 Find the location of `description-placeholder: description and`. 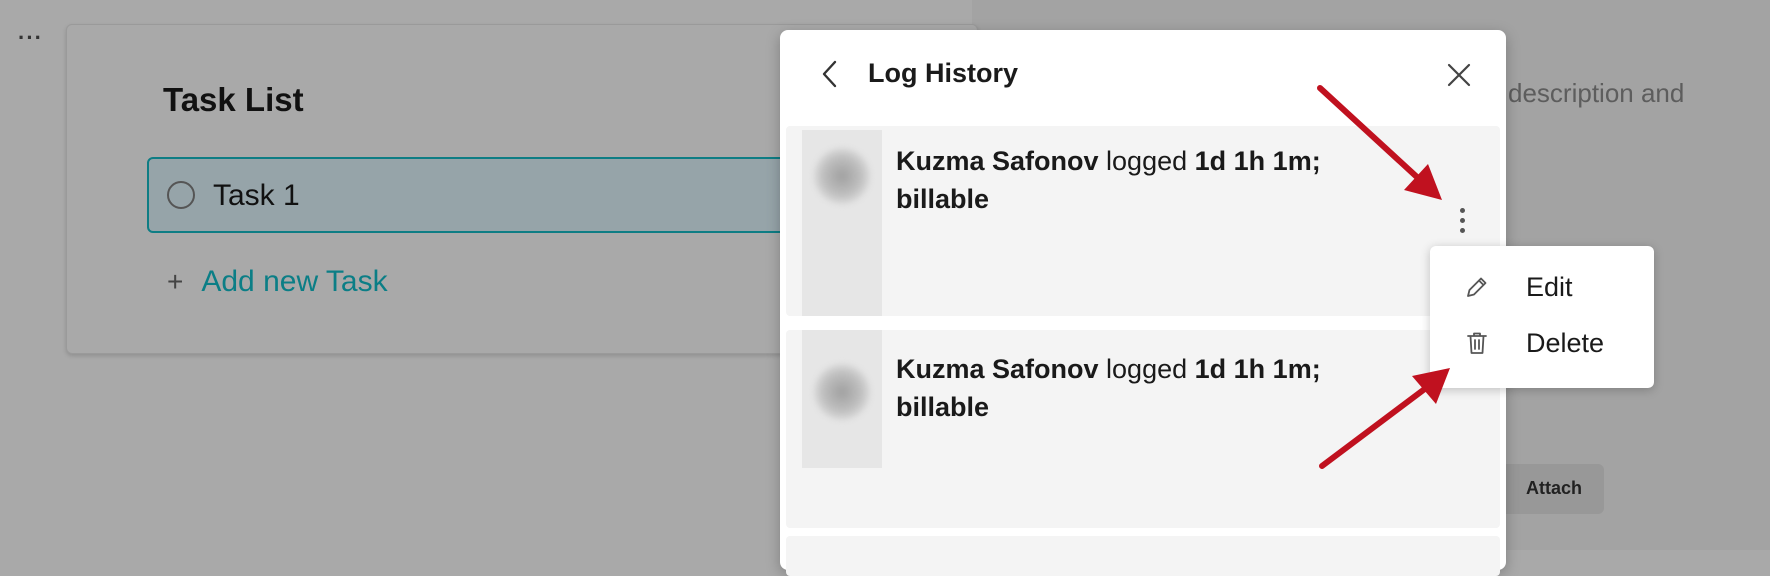

description-placeholder: description and is located at coordinates (1596, 93).